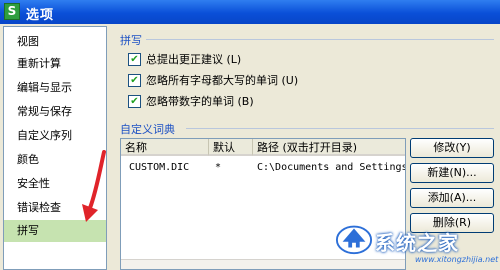 The height and width of the screenshot is (270, 500). Describe the element at coordinates (131, 40) in the screenshot. I see `spelling-group-title: 拼写` at that location.